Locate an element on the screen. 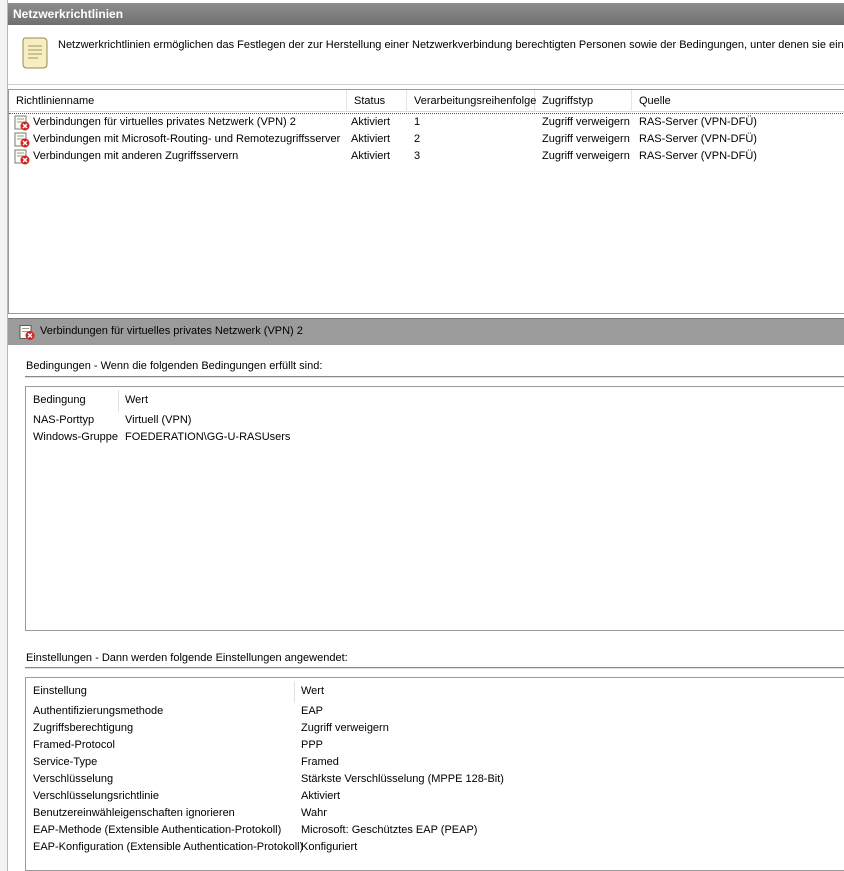 The height and width of the screenshot is (871, 844). policy-name: Verbindungen mit anderen Zugriffsservern is located at coordinates (136, 156).